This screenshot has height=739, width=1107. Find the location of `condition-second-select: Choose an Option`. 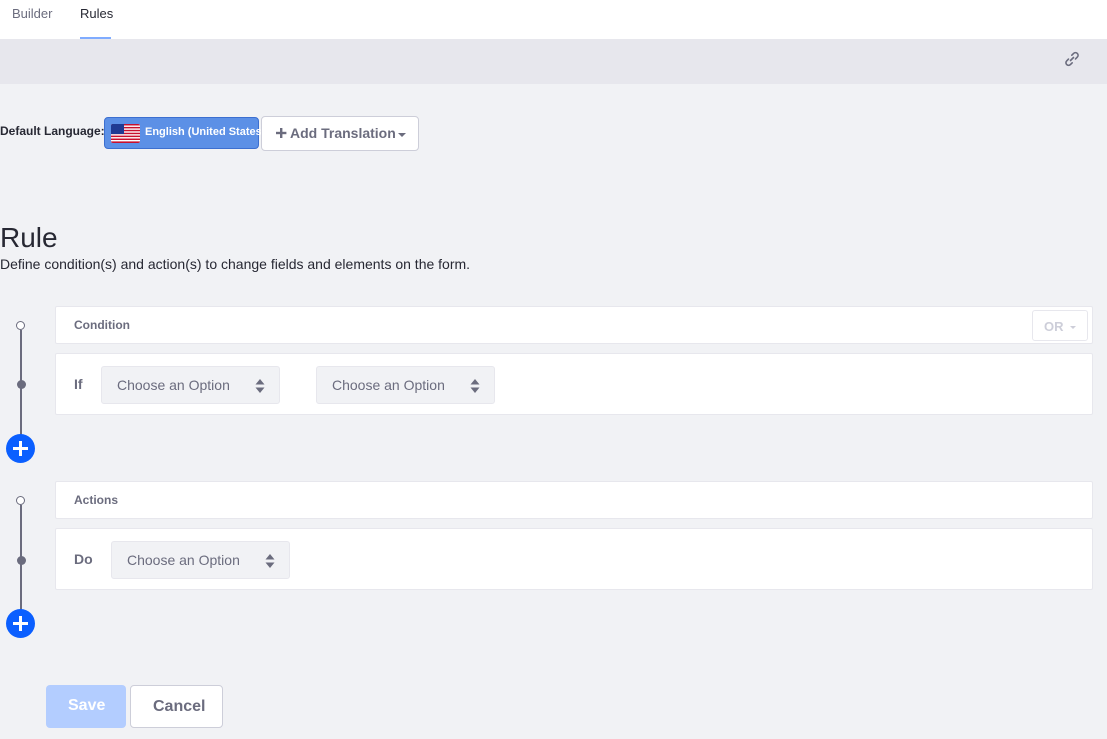

condition-second-select: Choose an Option is located at coordinates (405, 385).